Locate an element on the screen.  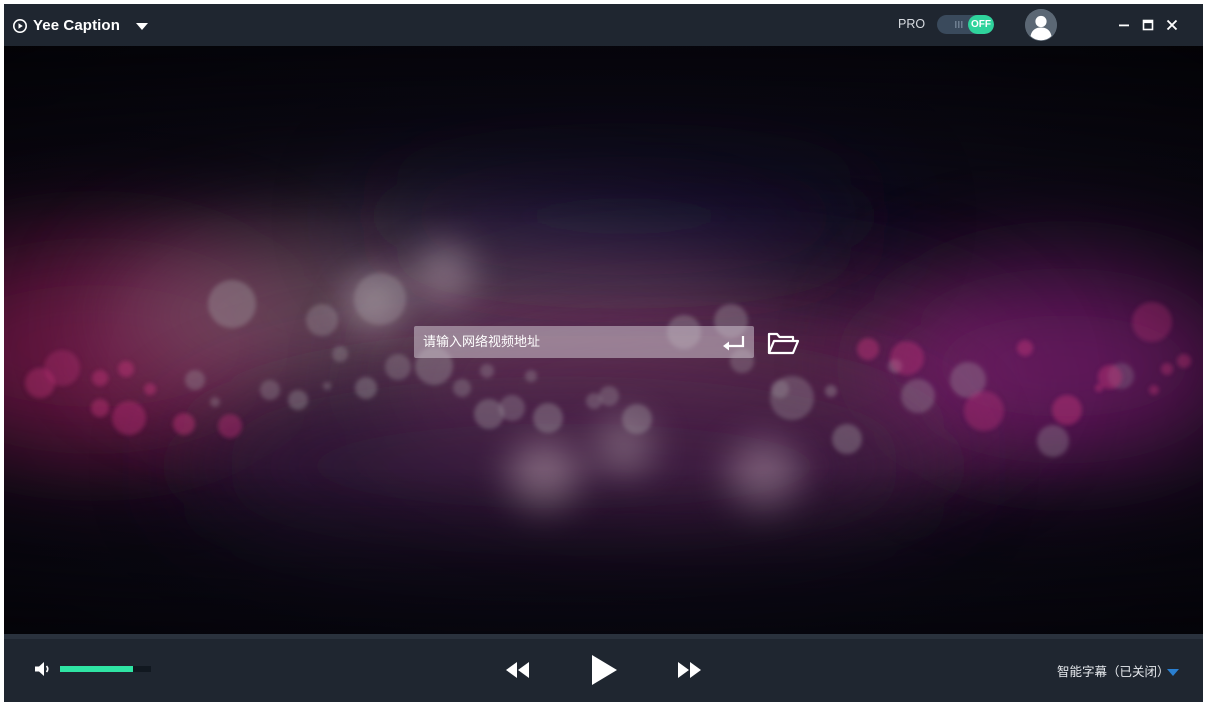
volume-slider-fill is located at coordinates (96, 669).